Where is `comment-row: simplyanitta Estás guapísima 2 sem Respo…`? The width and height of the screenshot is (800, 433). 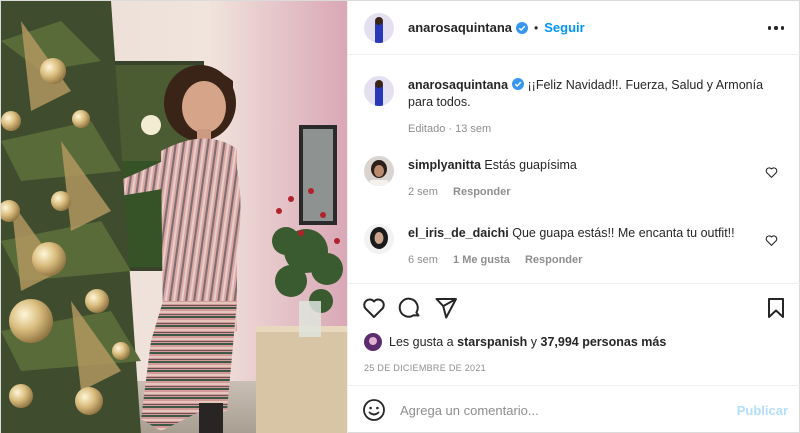 comment-row: simplyanitta Estás guapísima 2 sem Respo… is located at coordinates (576, 168).